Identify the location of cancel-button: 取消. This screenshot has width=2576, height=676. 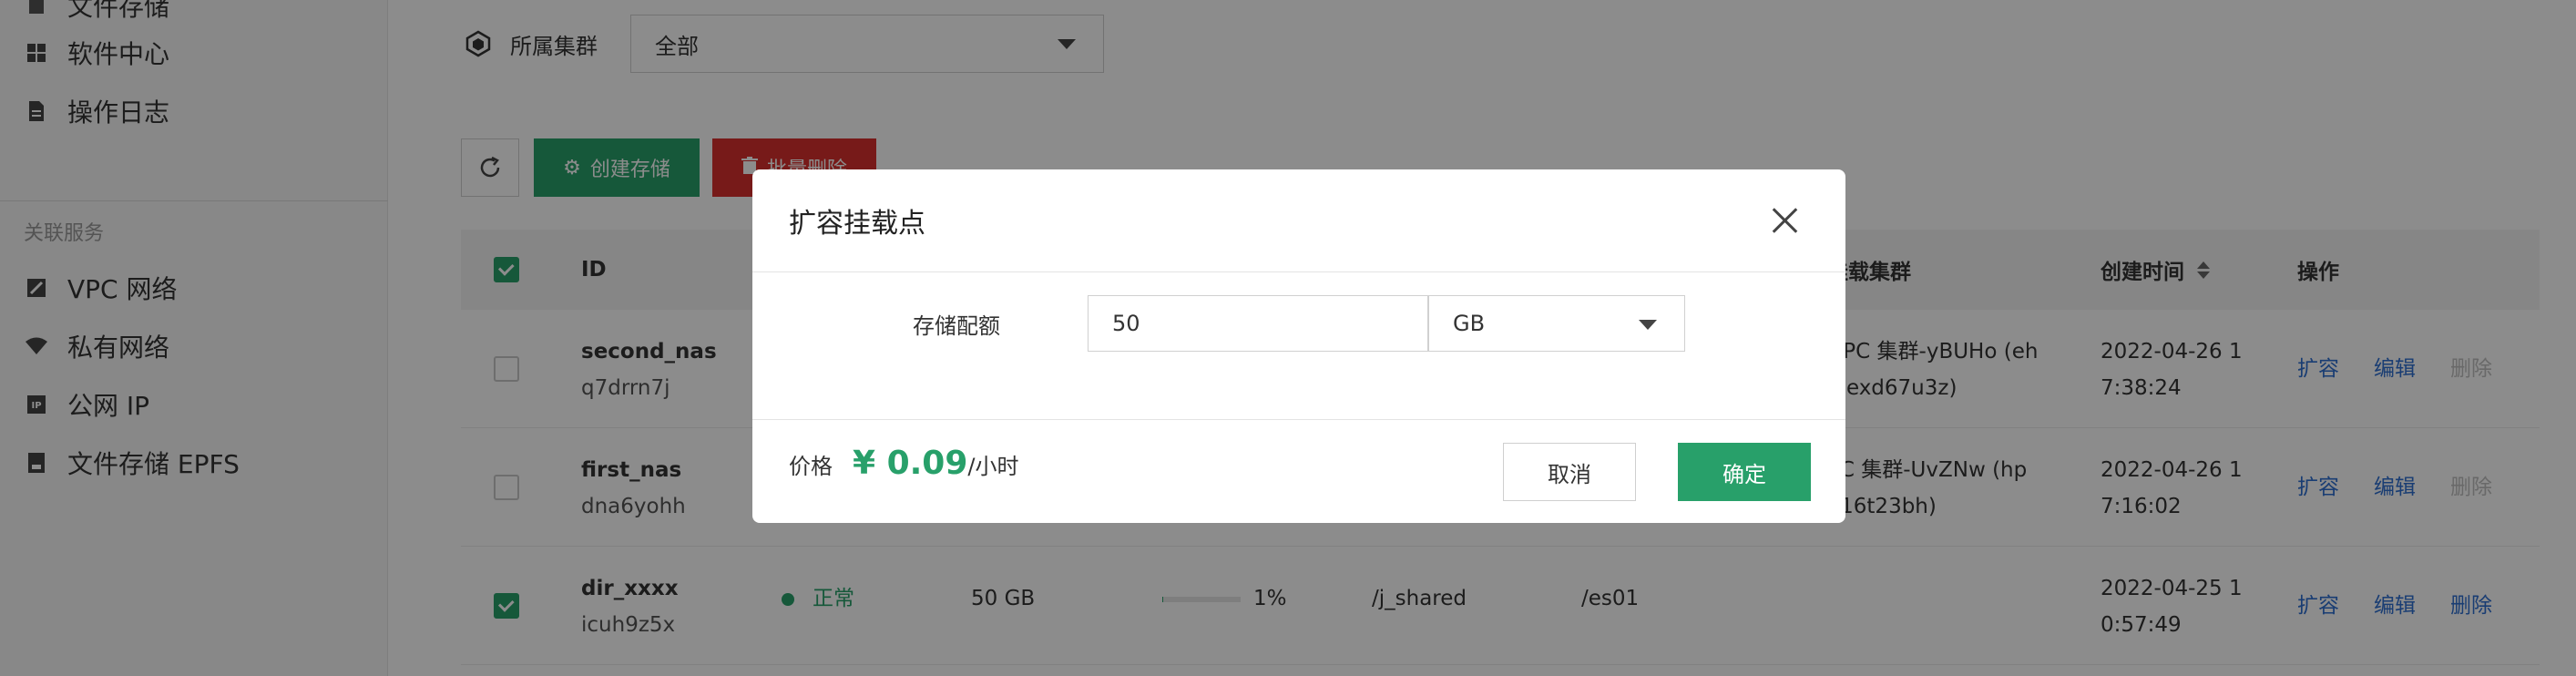
(1569, 472).